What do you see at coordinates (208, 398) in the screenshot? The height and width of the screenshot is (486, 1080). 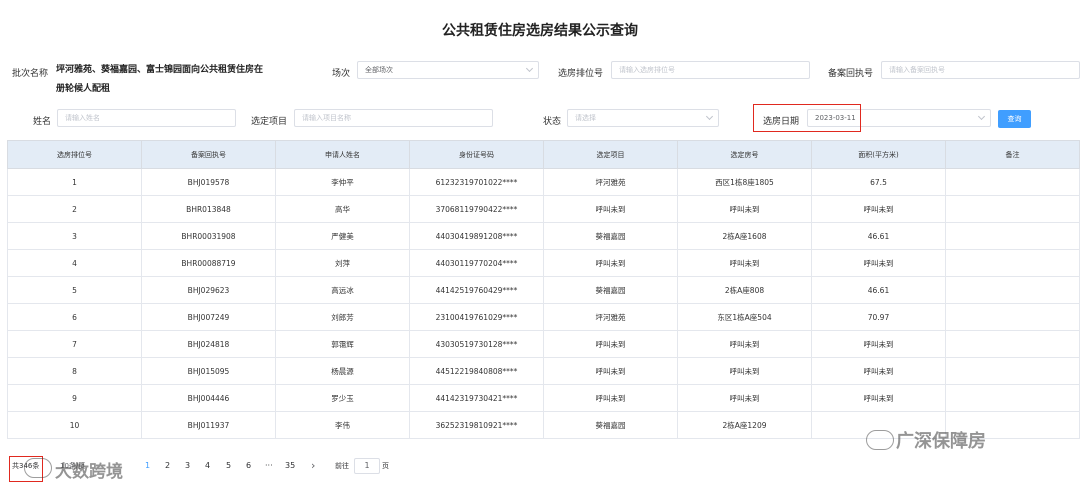 I see `cell-receipt: BHJ004446` at bounding box center [208, 398].